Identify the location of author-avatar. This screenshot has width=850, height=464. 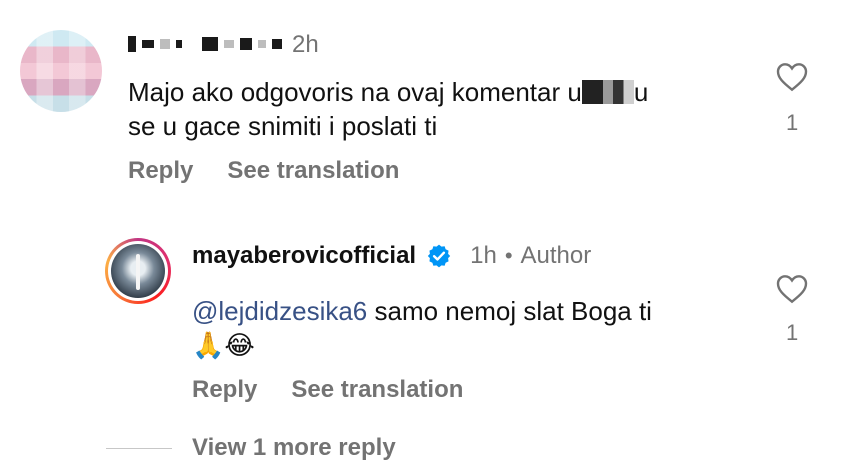
(138, 271).